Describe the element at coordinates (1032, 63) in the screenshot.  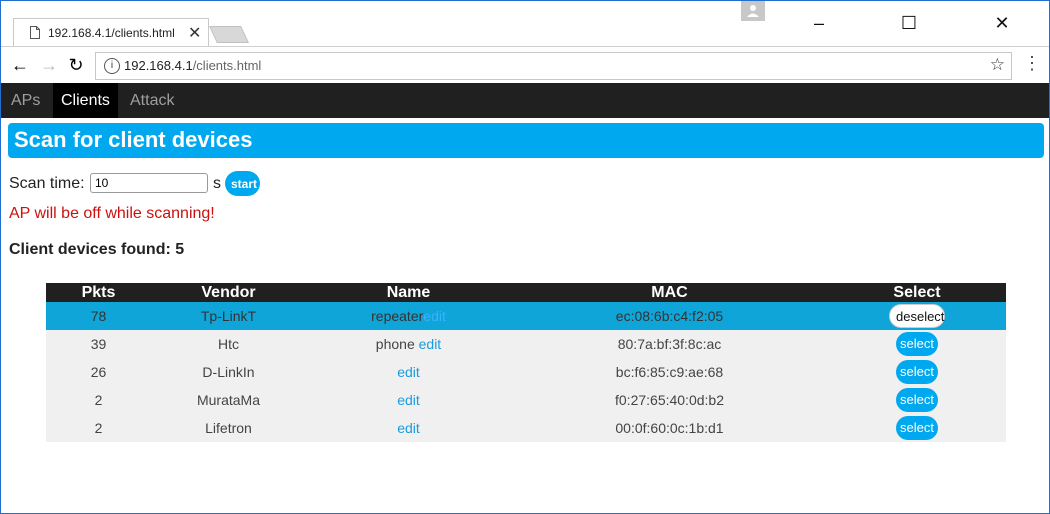
I see `browser-menu-icon: ⋮` at that location.